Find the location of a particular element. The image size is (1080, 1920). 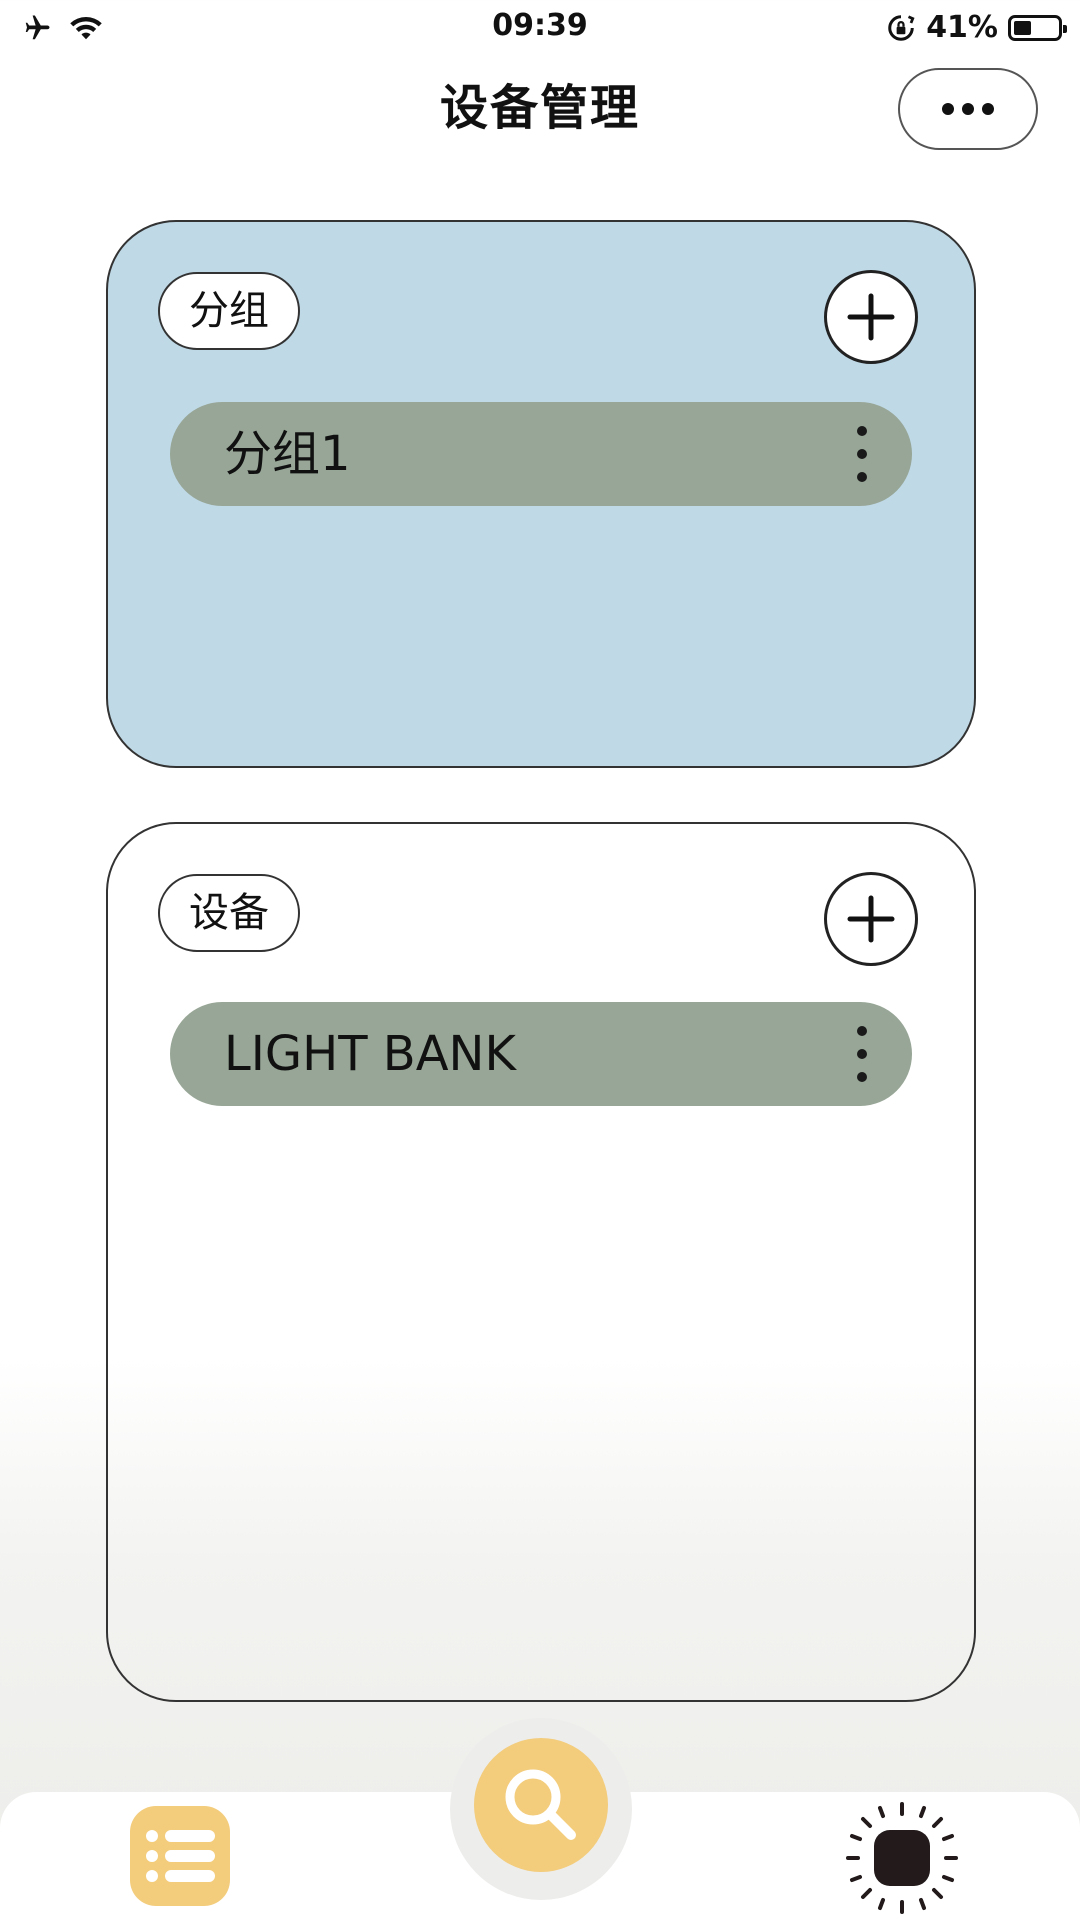

more-button is located at coordinates (968, 109).